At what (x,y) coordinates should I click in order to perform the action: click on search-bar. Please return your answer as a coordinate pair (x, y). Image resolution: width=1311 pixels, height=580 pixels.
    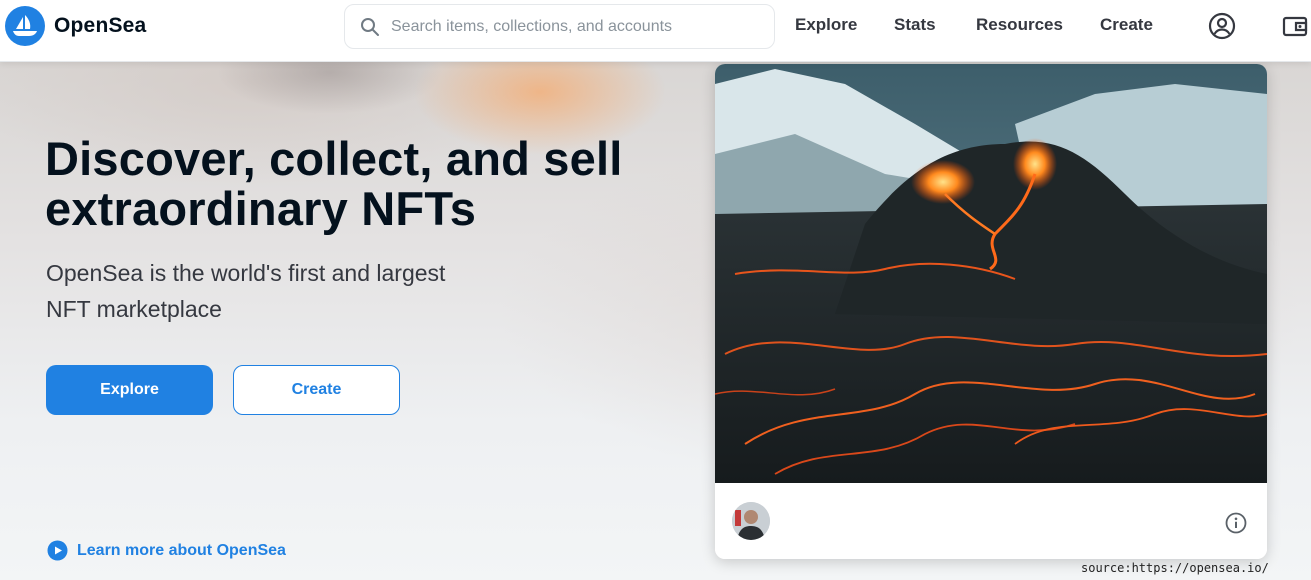
    Looking at the image, I should click on (559, 26).